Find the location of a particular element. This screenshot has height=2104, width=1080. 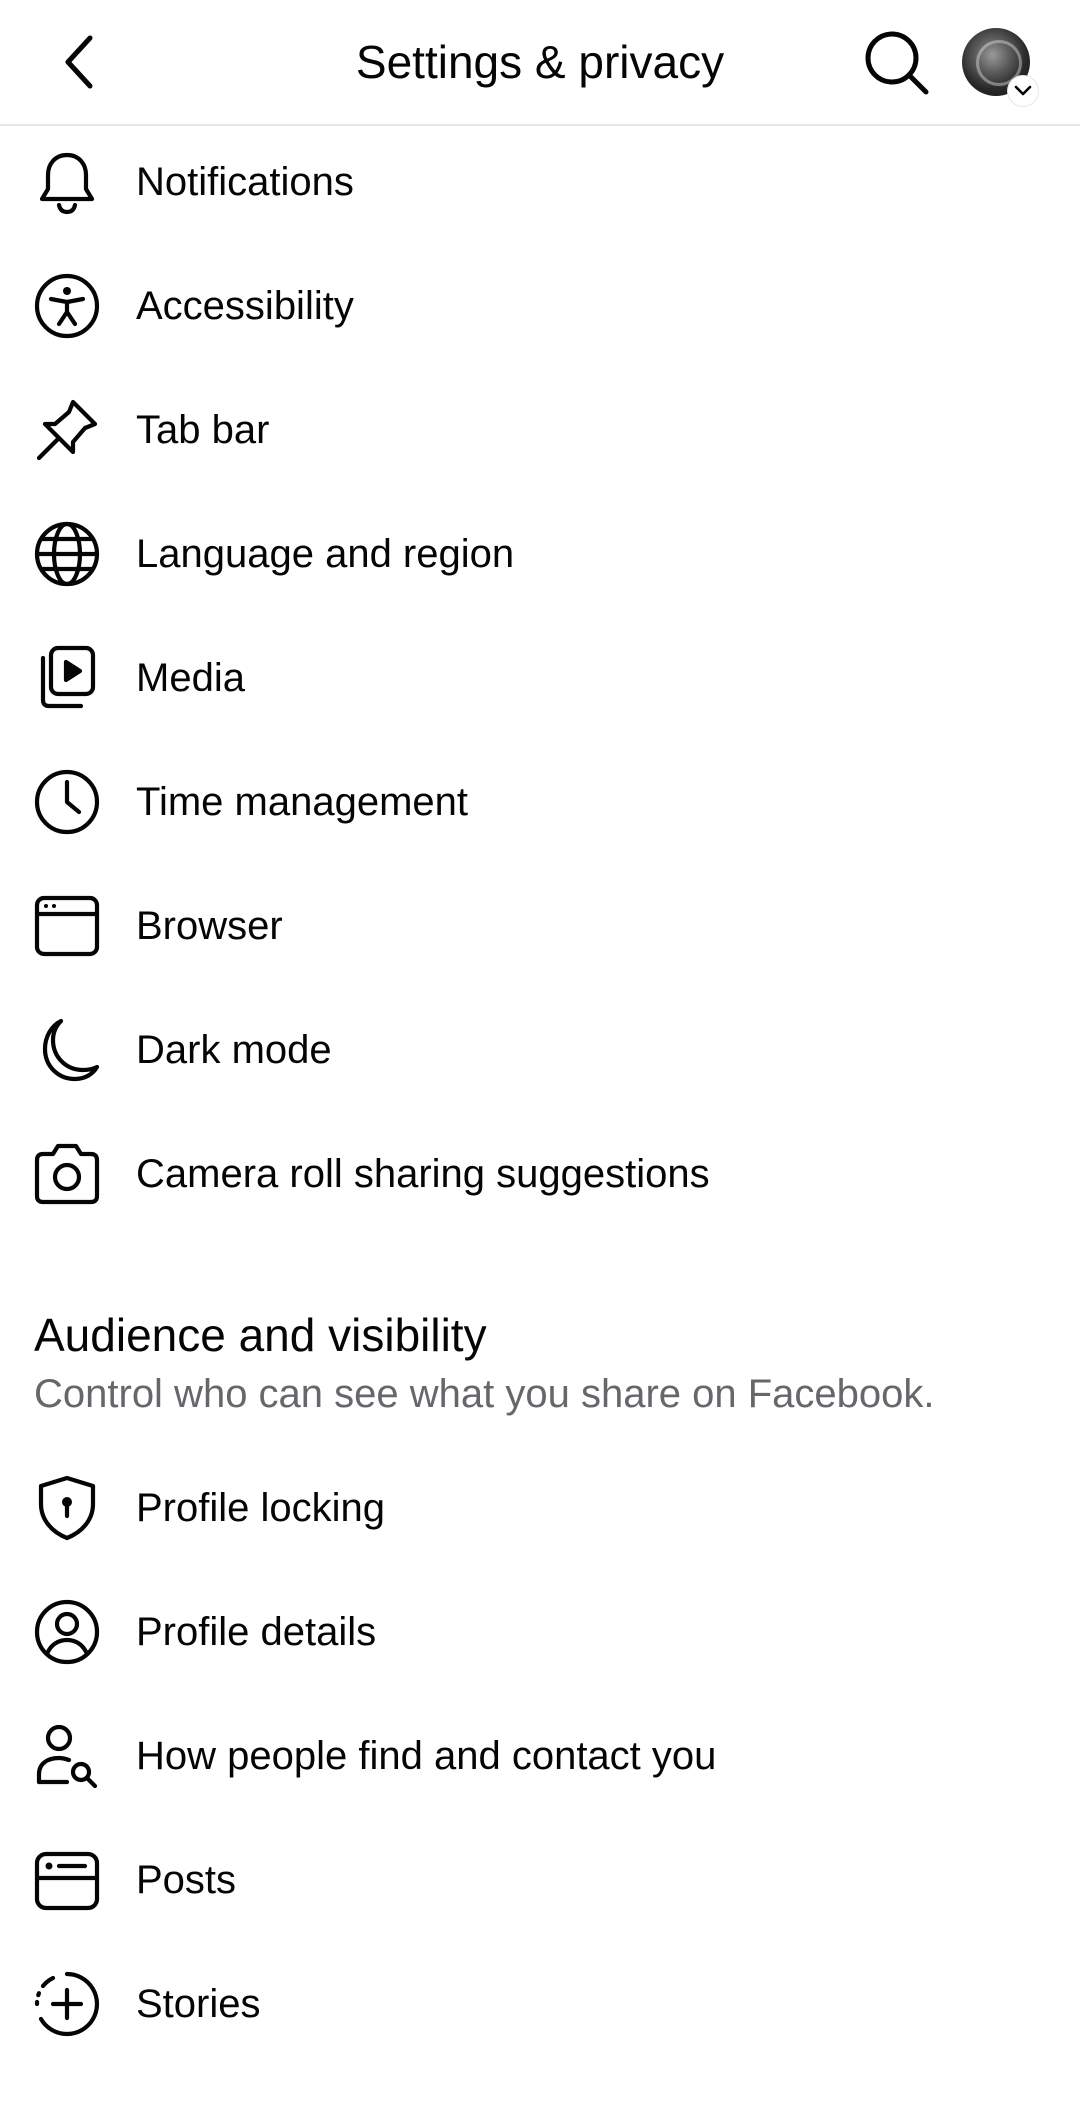

user-search-icon is located at coordinates (67, 1756).